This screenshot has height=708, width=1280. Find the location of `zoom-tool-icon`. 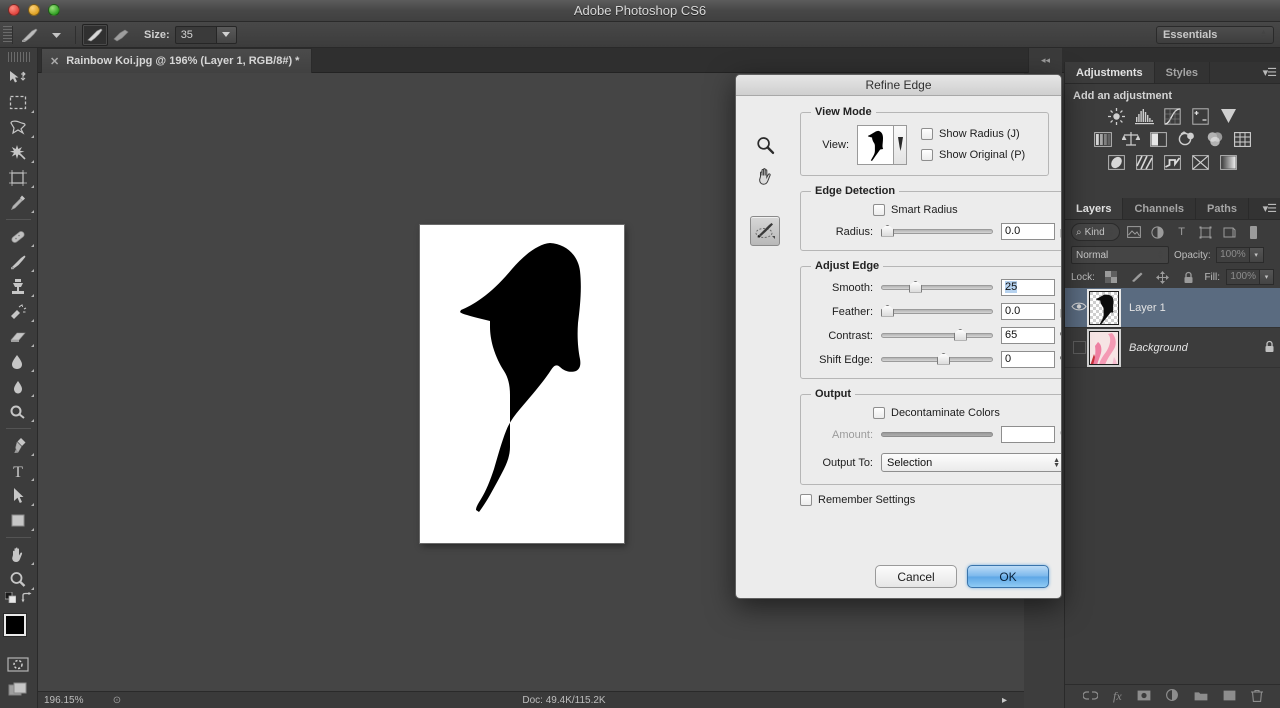

zoom-tool-icon is located at coordinates (765, 145).